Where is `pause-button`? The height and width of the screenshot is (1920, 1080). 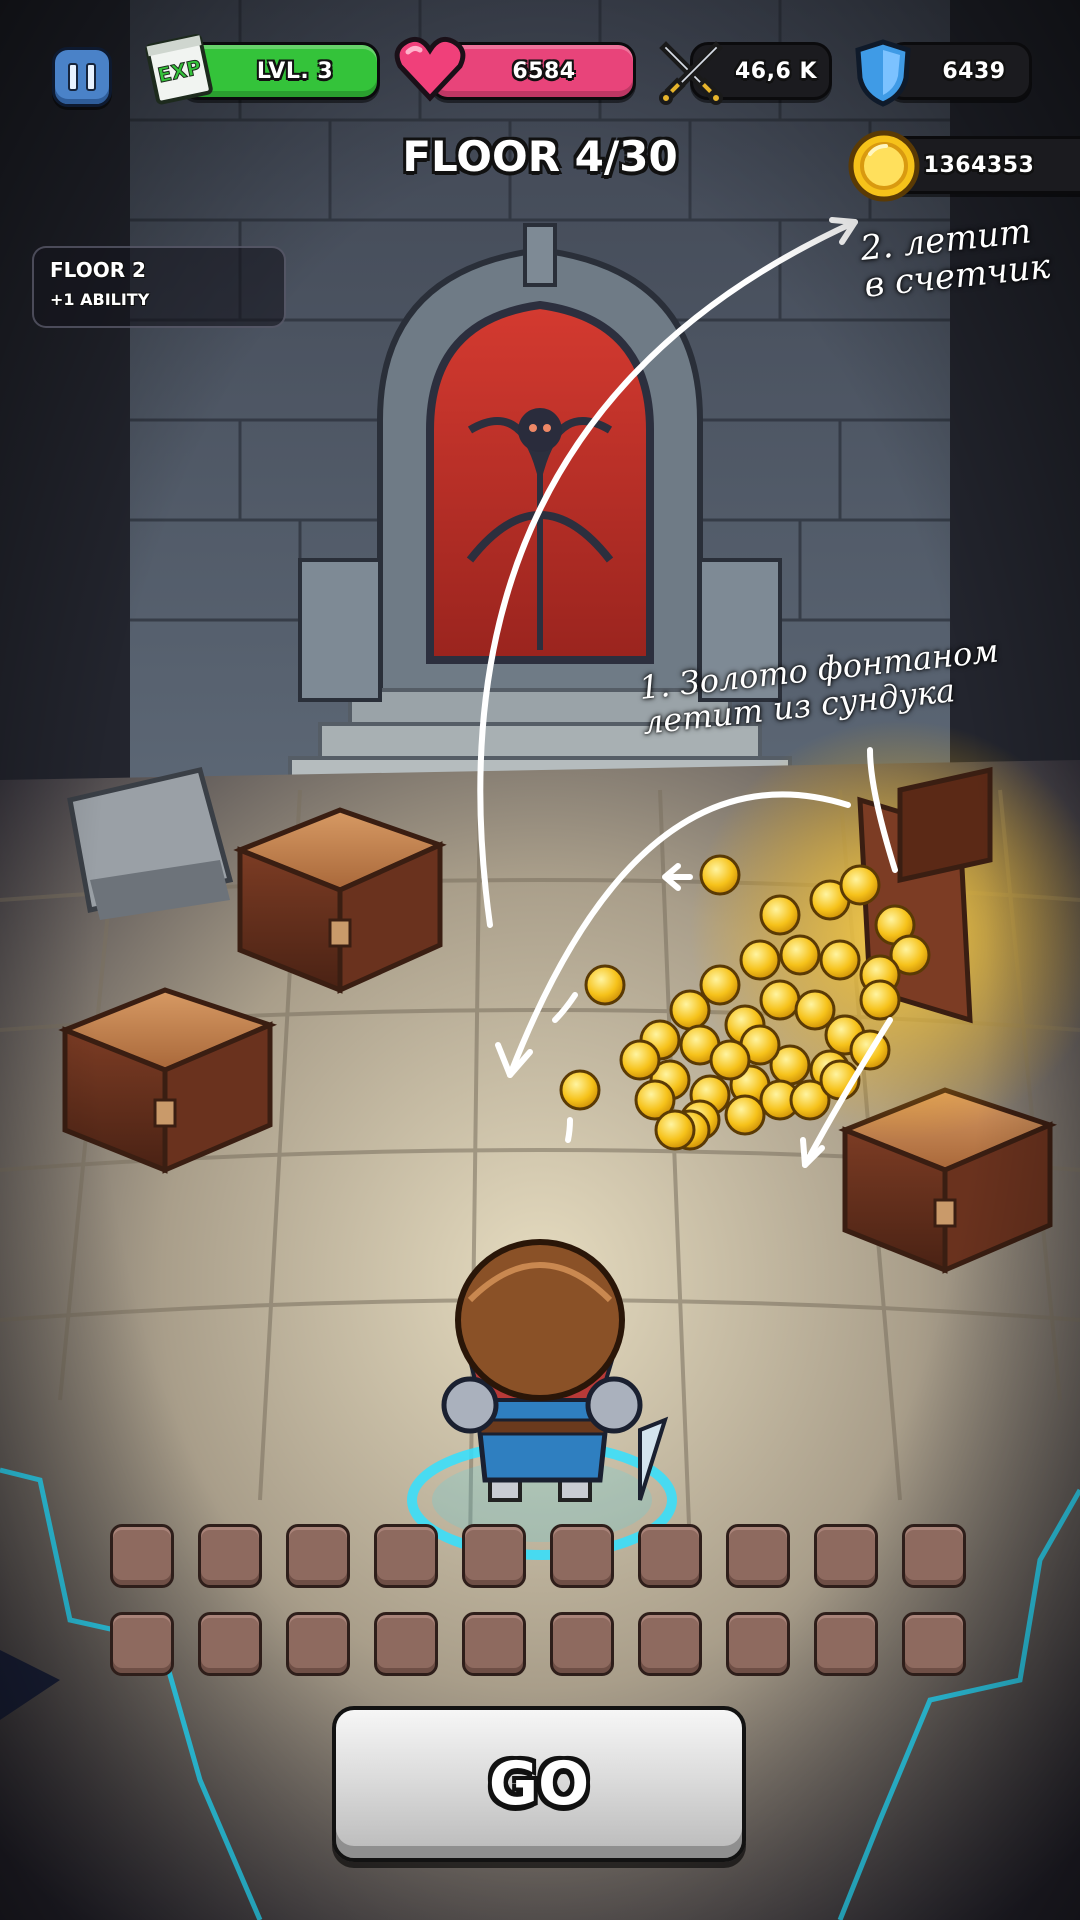
pause-button is located at coordinates (82, 77).